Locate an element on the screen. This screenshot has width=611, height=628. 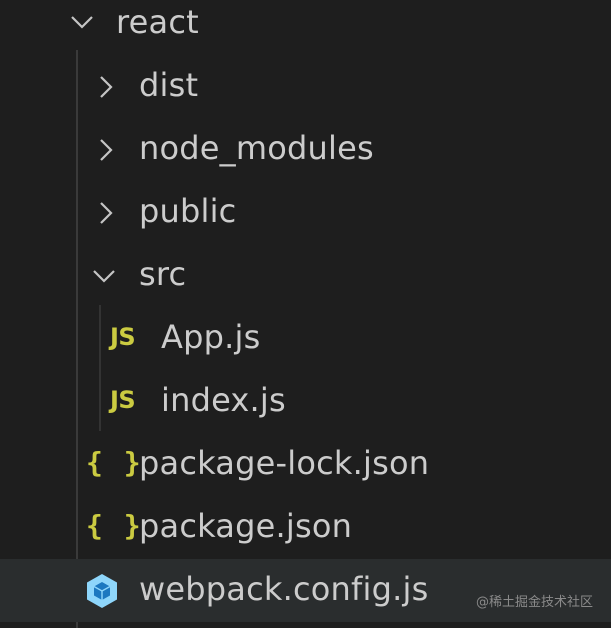
folder-label-react: react is located at coordinates (157, 22).